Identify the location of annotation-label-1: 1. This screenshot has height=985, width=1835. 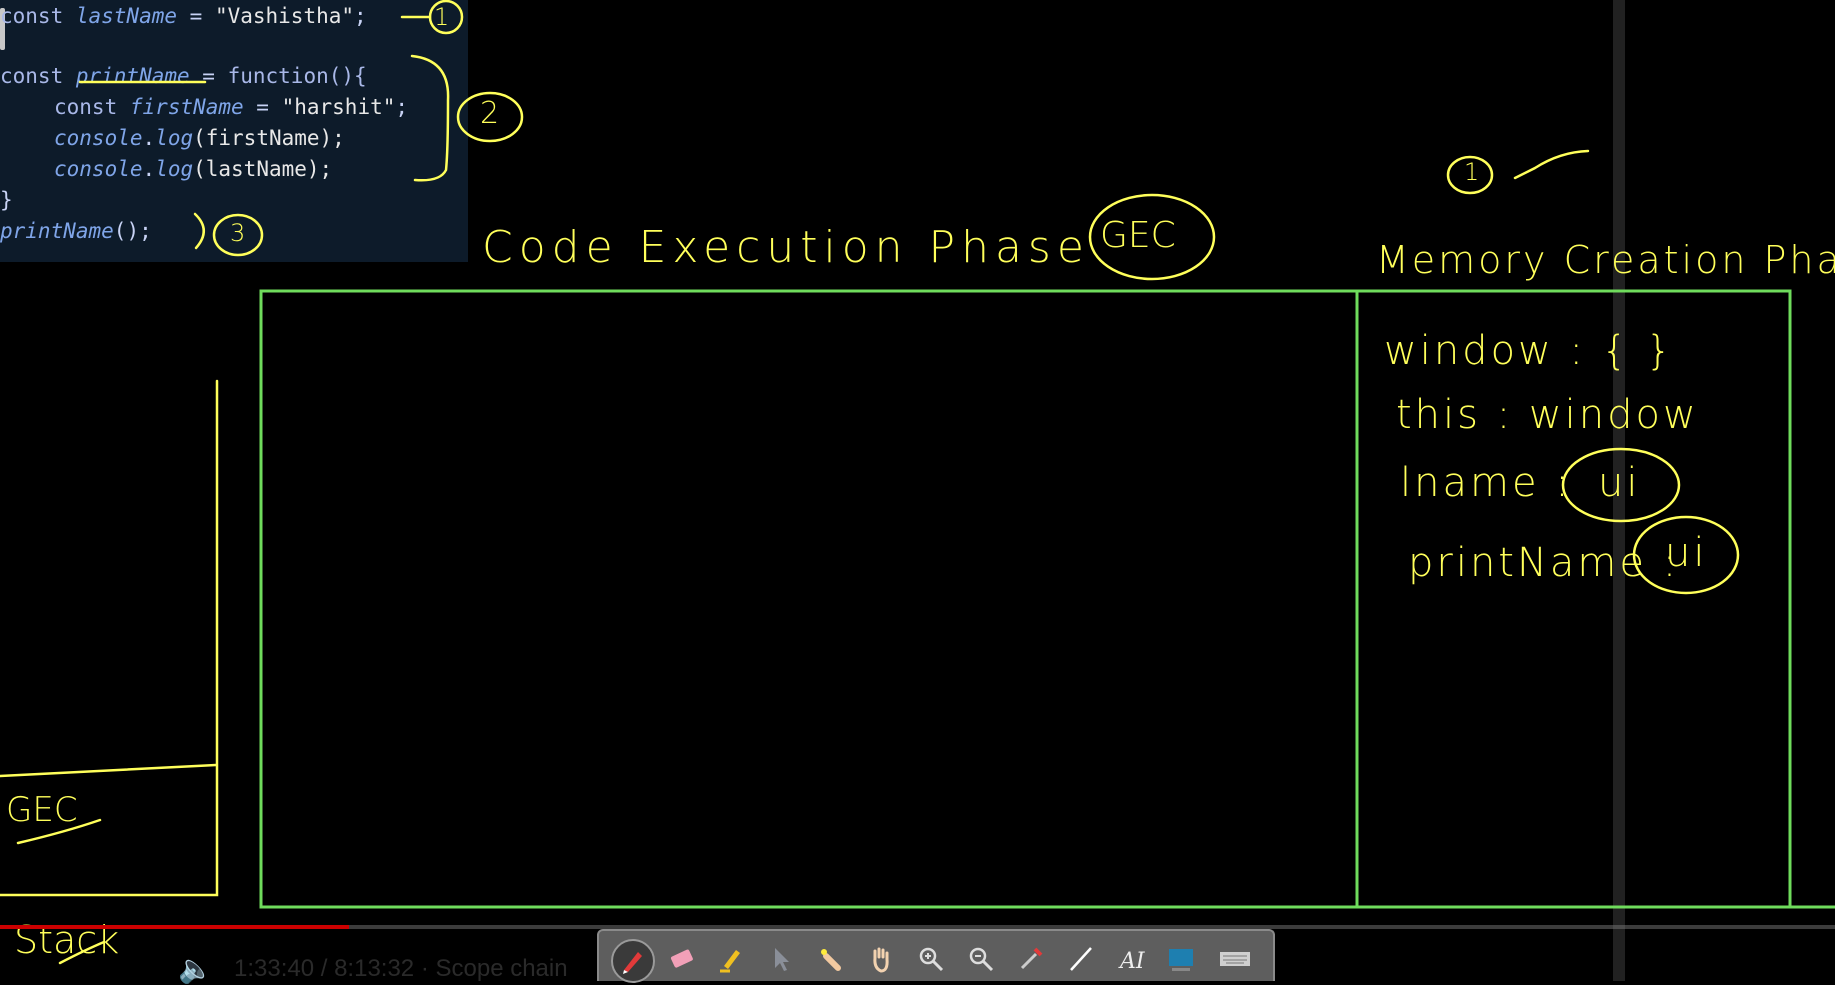
(442, 17).